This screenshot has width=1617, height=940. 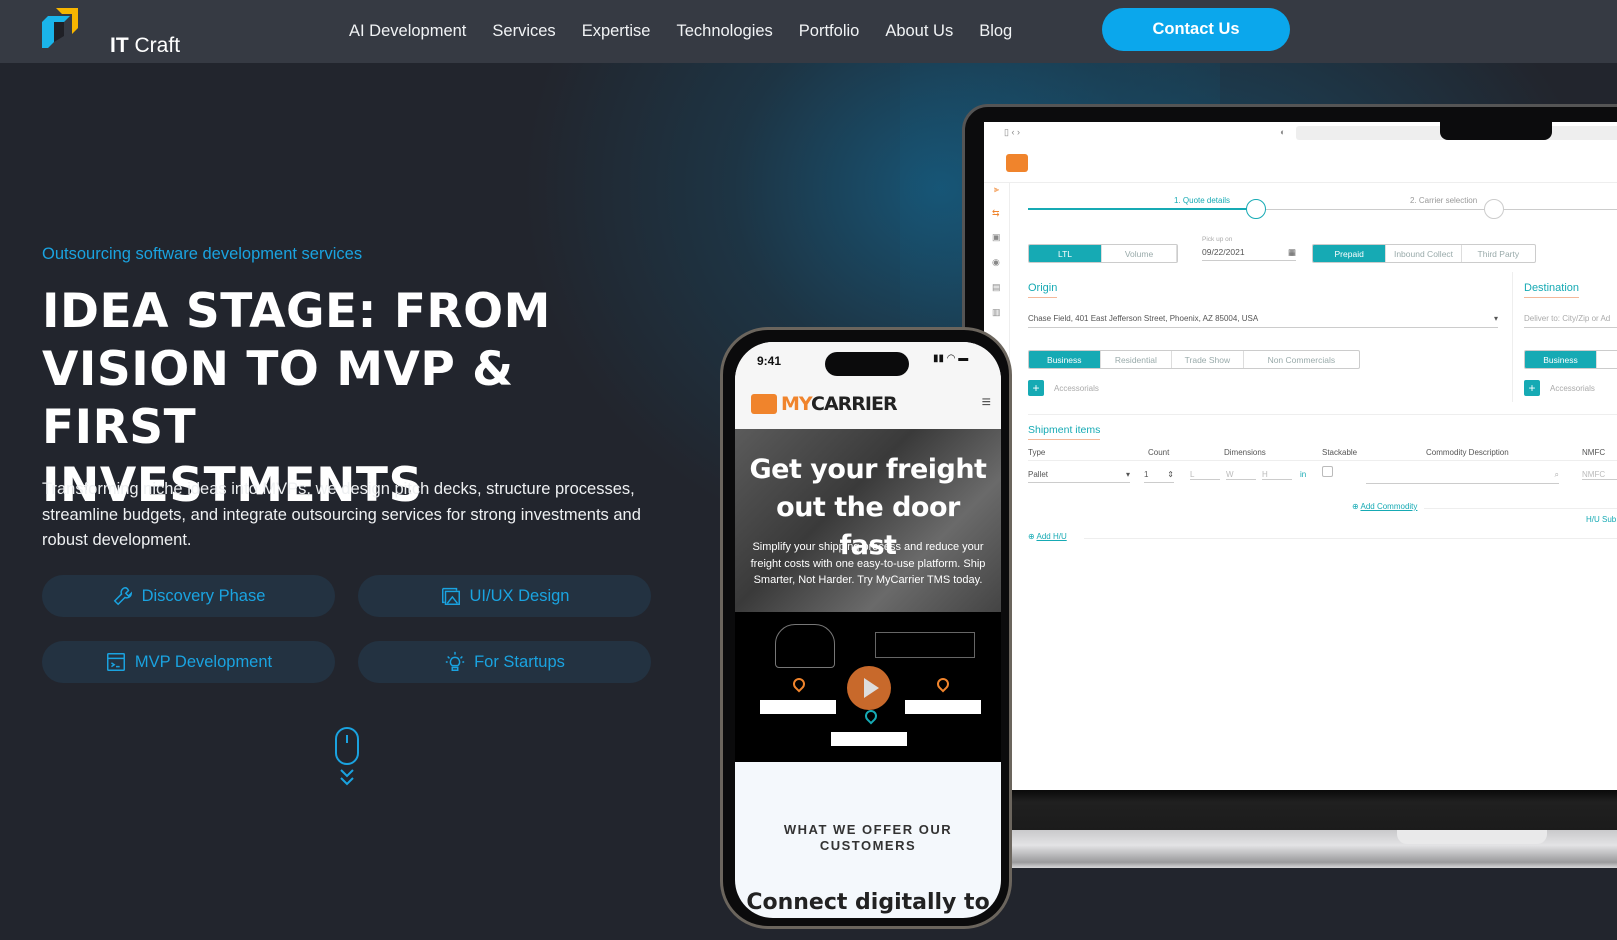 What do you see at coordinates (1443, 200) in the screenshot?
I see `step-carrier-selection: 2. Carrier selection` at bounding box center [1443, 200].